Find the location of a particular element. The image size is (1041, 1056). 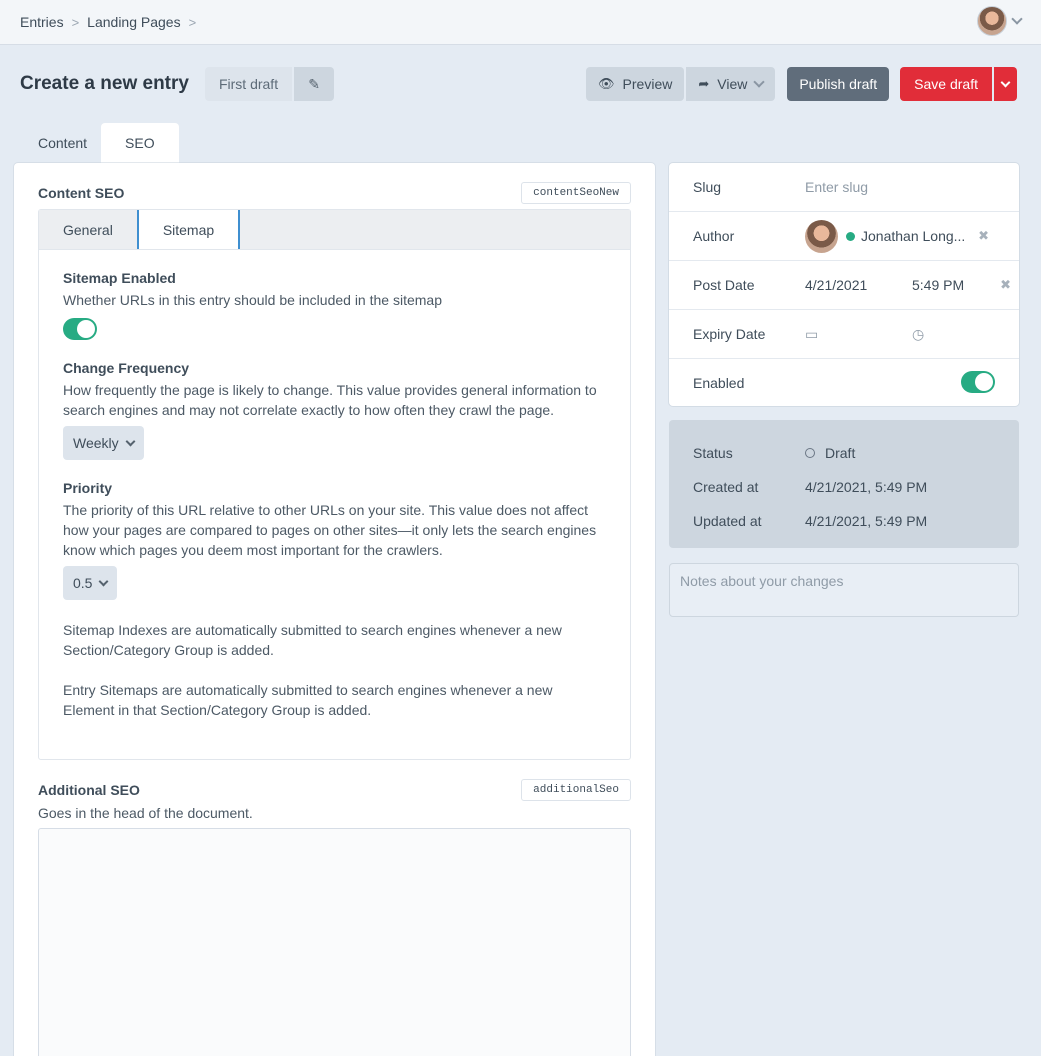

top-bar: Entries > Landing Pages > is located at coordinates (520, 22).